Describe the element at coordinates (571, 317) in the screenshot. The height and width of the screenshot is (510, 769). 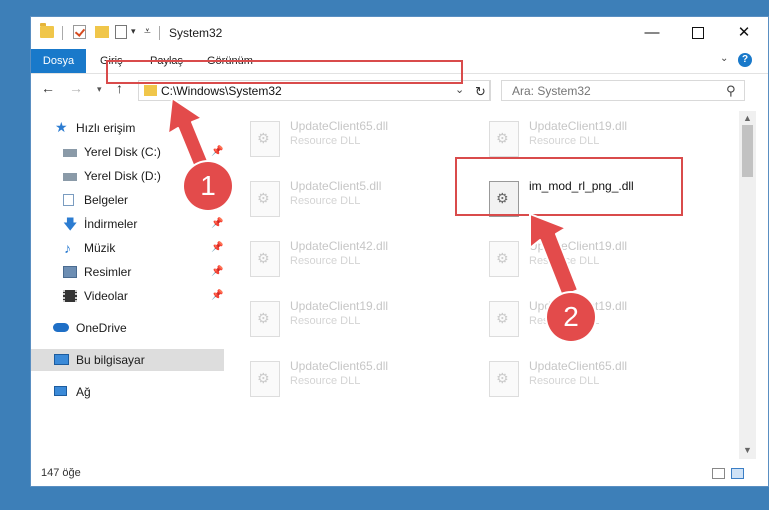
I see `step-2-badge: 2` at that location.